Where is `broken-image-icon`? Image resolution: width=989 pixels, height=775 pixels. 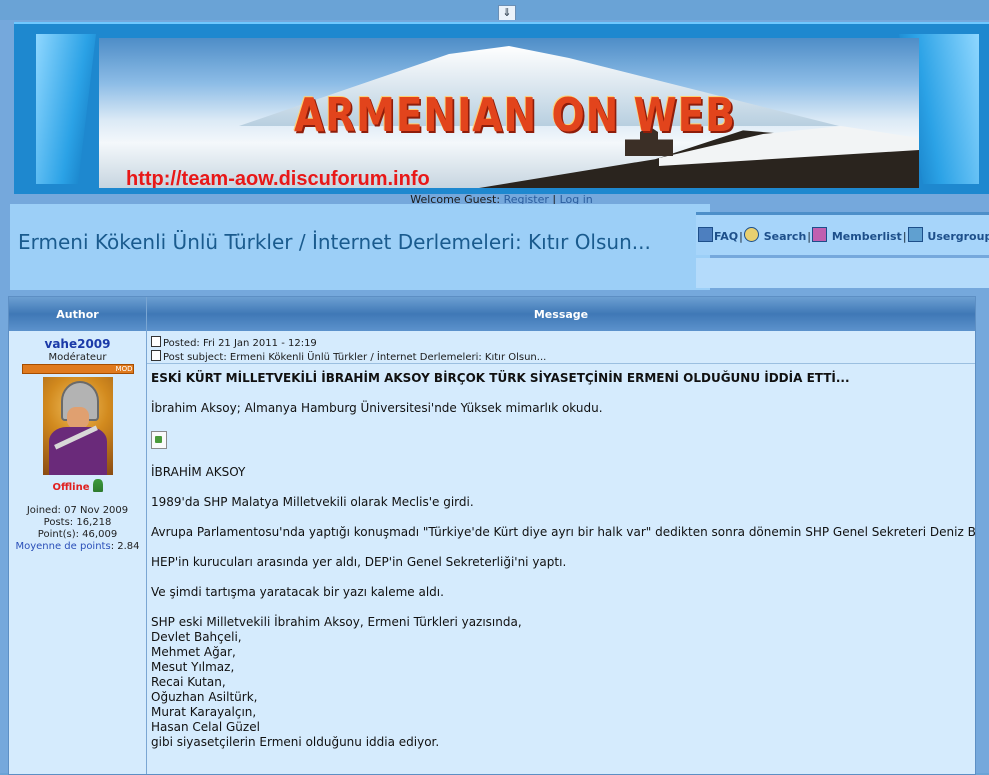
broken-image-icon is located at coordinates (159, 440).